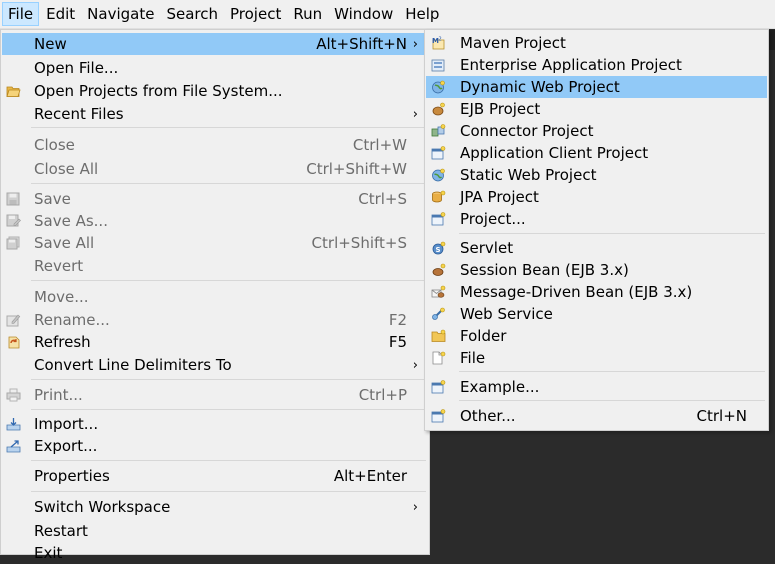 Image resolution: width=775 pixels, height=564 pixels. What do you see at coordinates (192, 14) in the screenshot?
I see `menu-search: Search` at bounding box center [192, 14].